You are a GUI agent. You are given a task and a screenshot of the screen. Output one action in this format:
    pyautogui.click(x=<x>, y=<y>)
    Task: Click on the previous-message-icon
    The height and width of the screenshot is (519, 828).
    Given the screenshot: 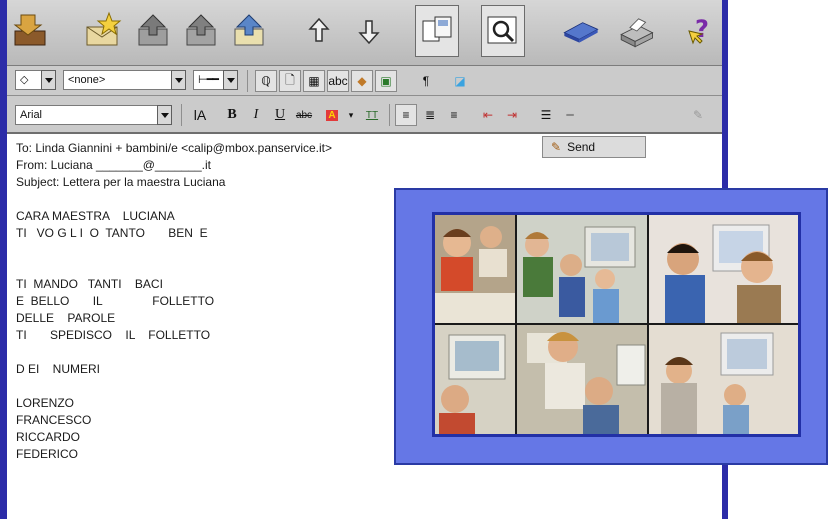 What is the action you would take?
    pyautogui.click(x=319, y=29)
    